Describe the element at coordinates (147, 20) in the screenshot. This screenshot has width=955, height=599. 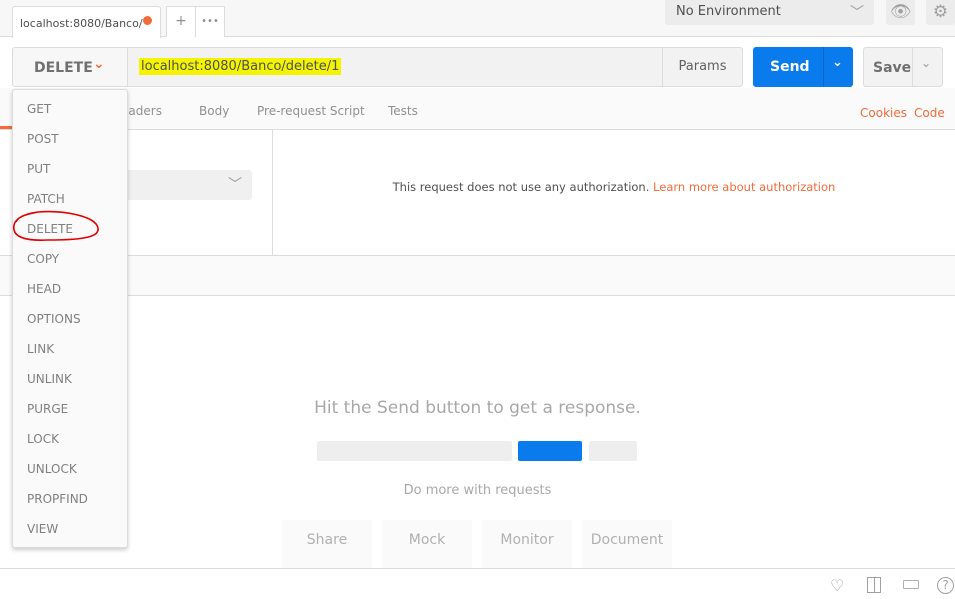
I see `unsaved-dot-icon` at that location.